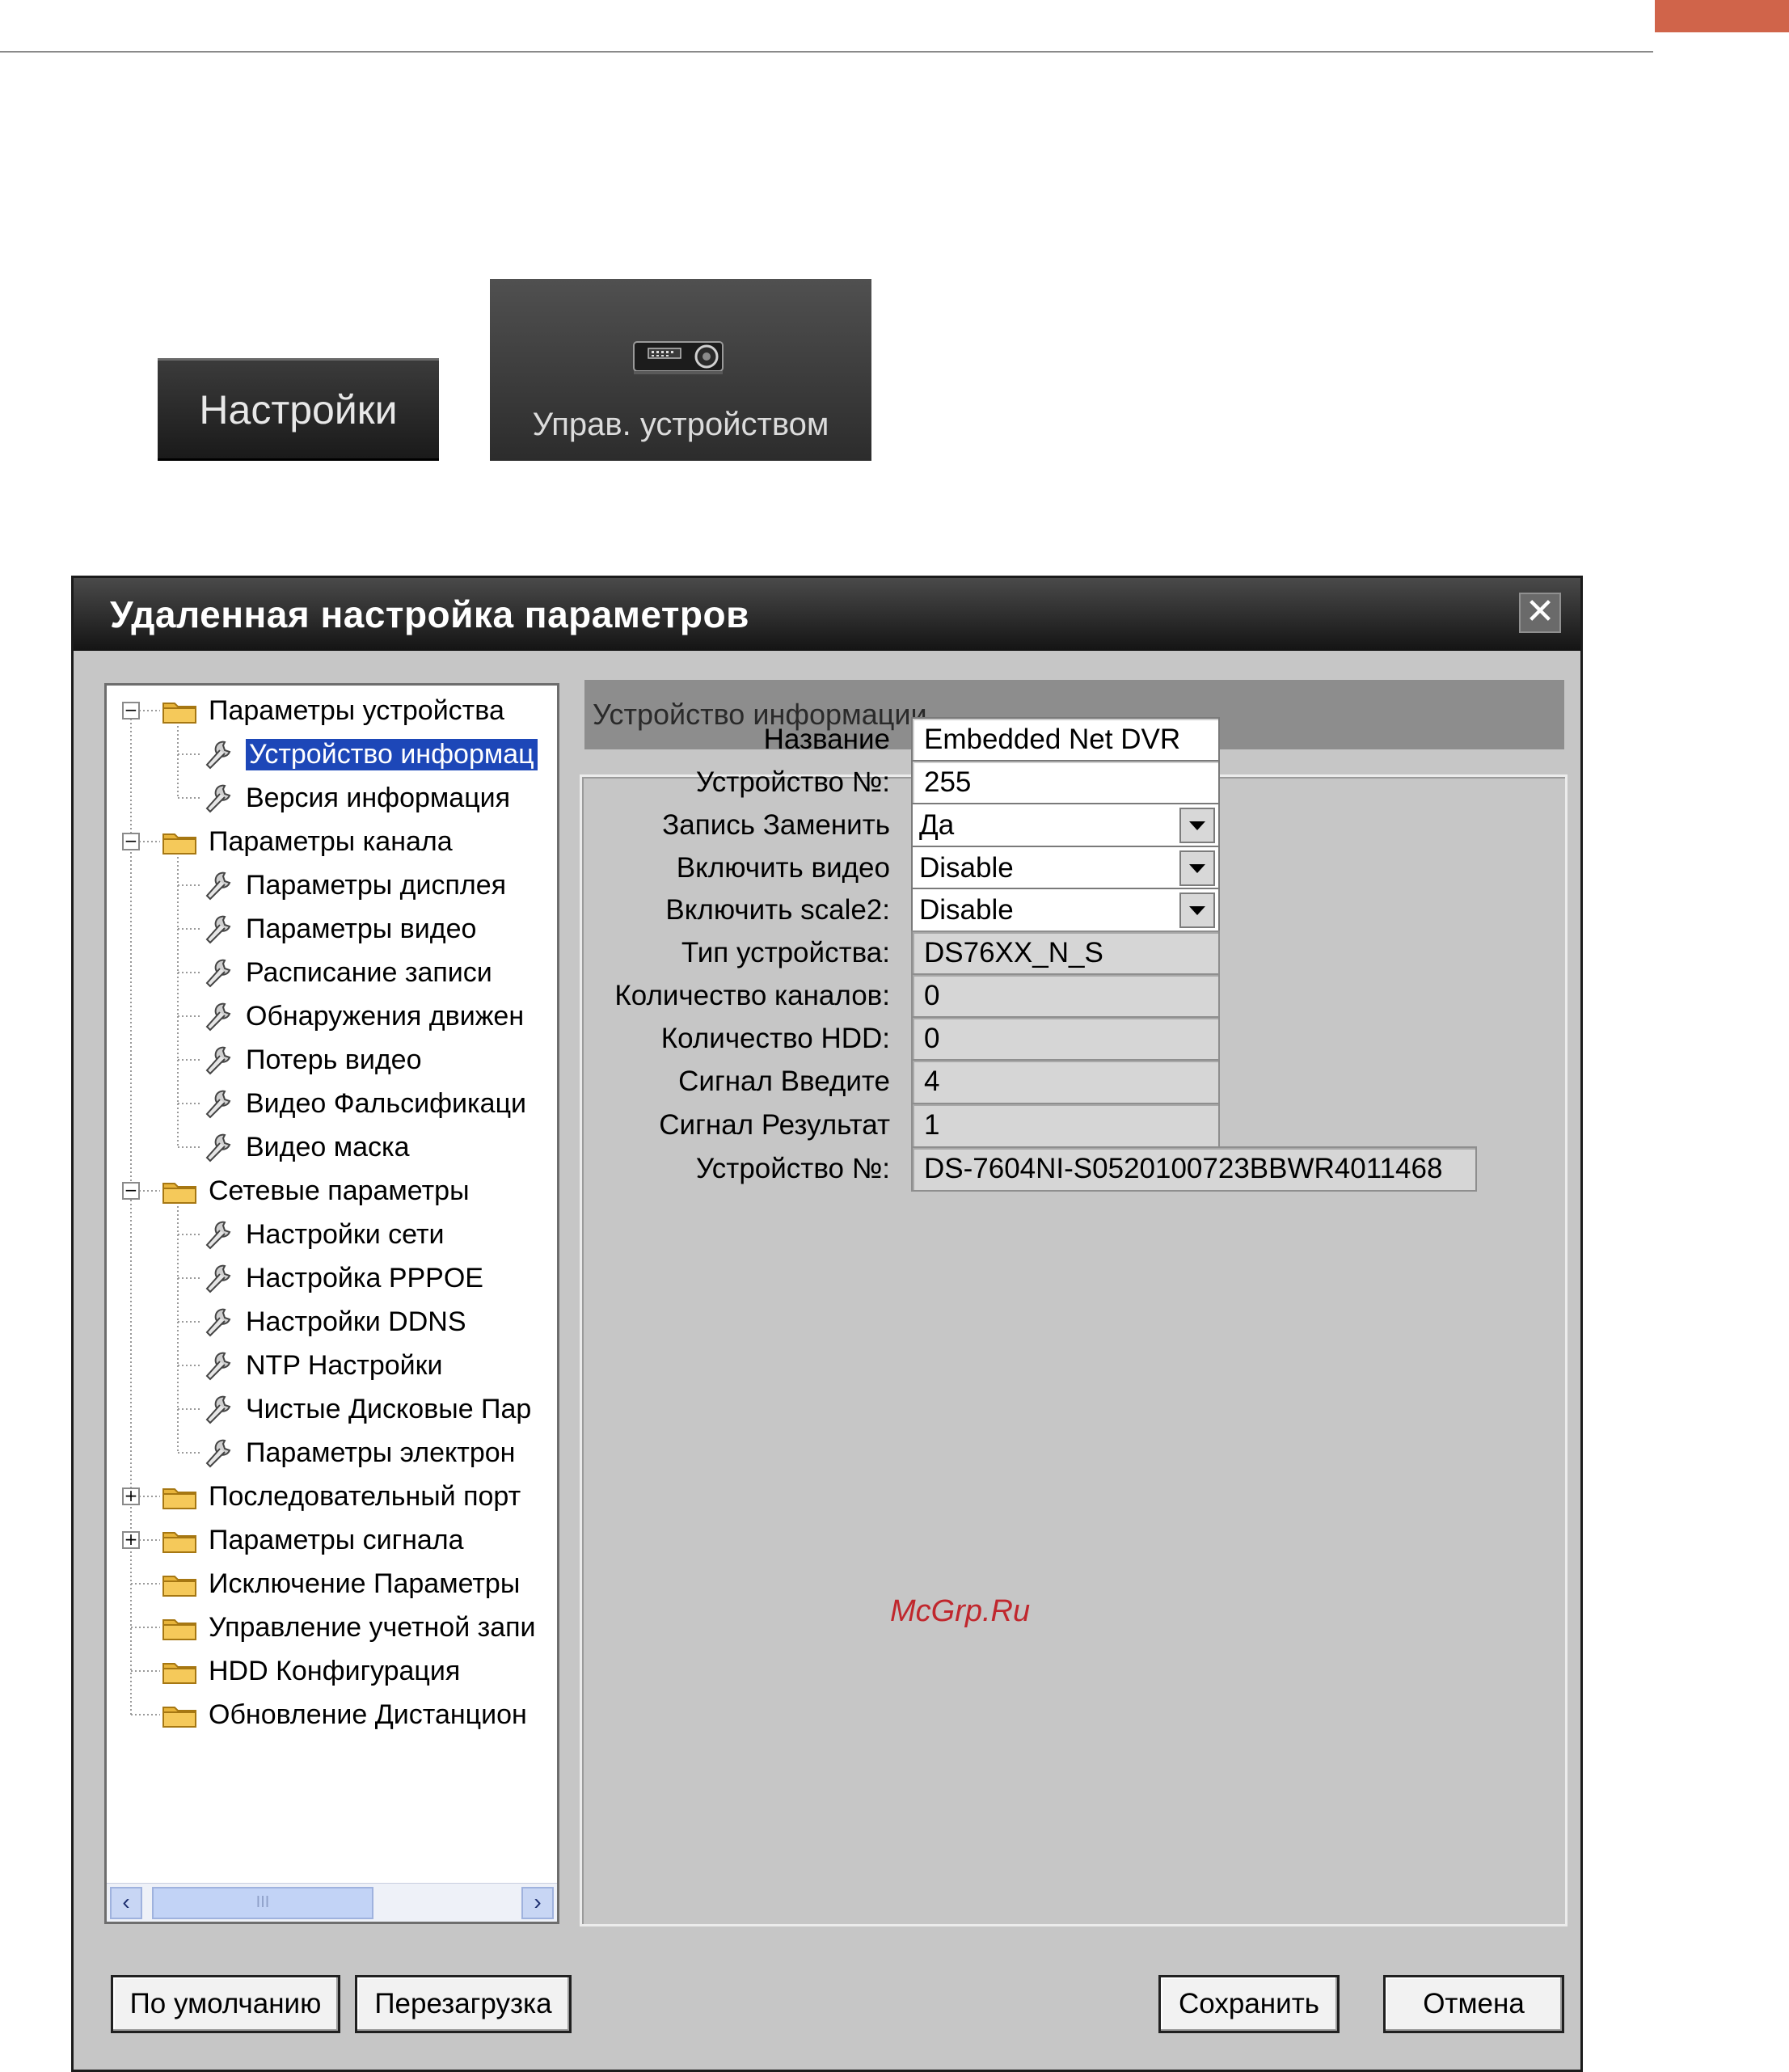 Image resolution: width=1789 pixels, height=2072 pixels. I want to click on tree-item: Последовательный порт, so click(341, 1496).